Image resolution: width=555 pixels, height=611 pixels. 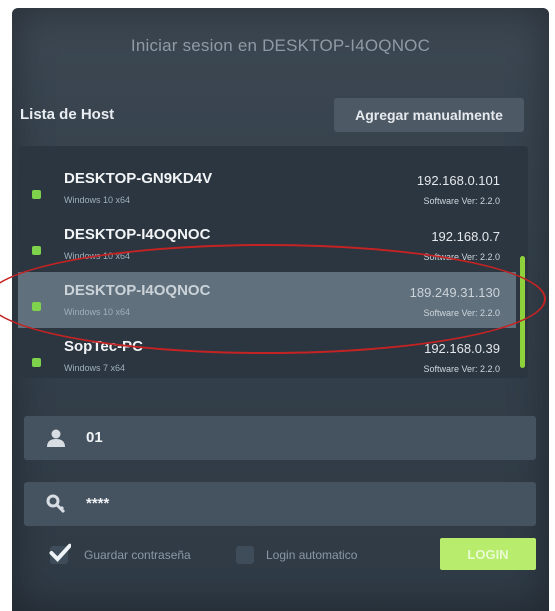 I want to click on host-name: DESKTOP-GN9KD4V, so click(x=138, y=178).